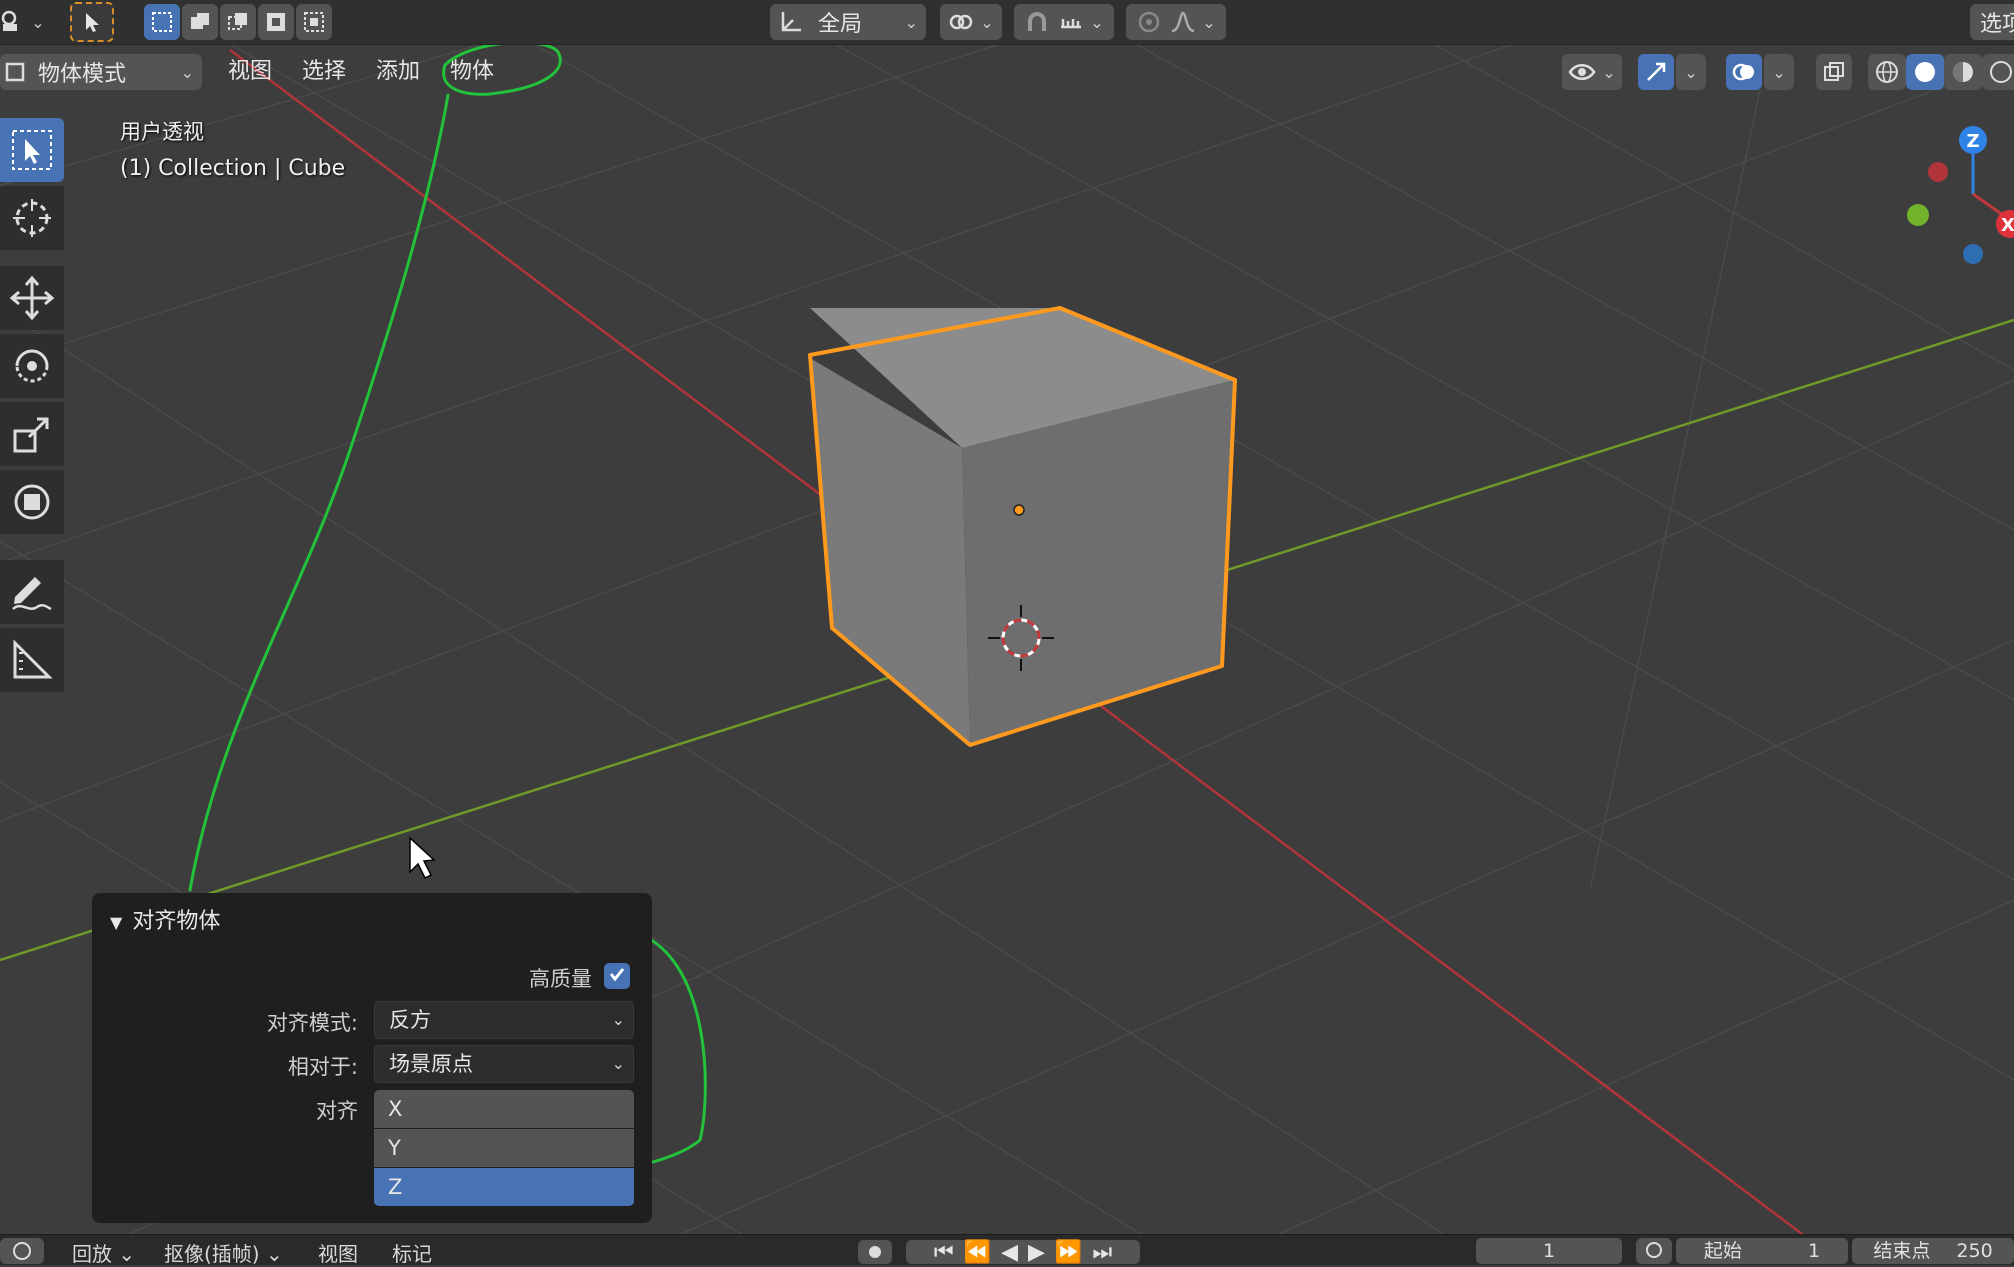 This screenshot has width=2014, height=1267. Describe the element at coordinates (1149, 22) in the screenshot. I see `proportional-edit-icon` at that location.